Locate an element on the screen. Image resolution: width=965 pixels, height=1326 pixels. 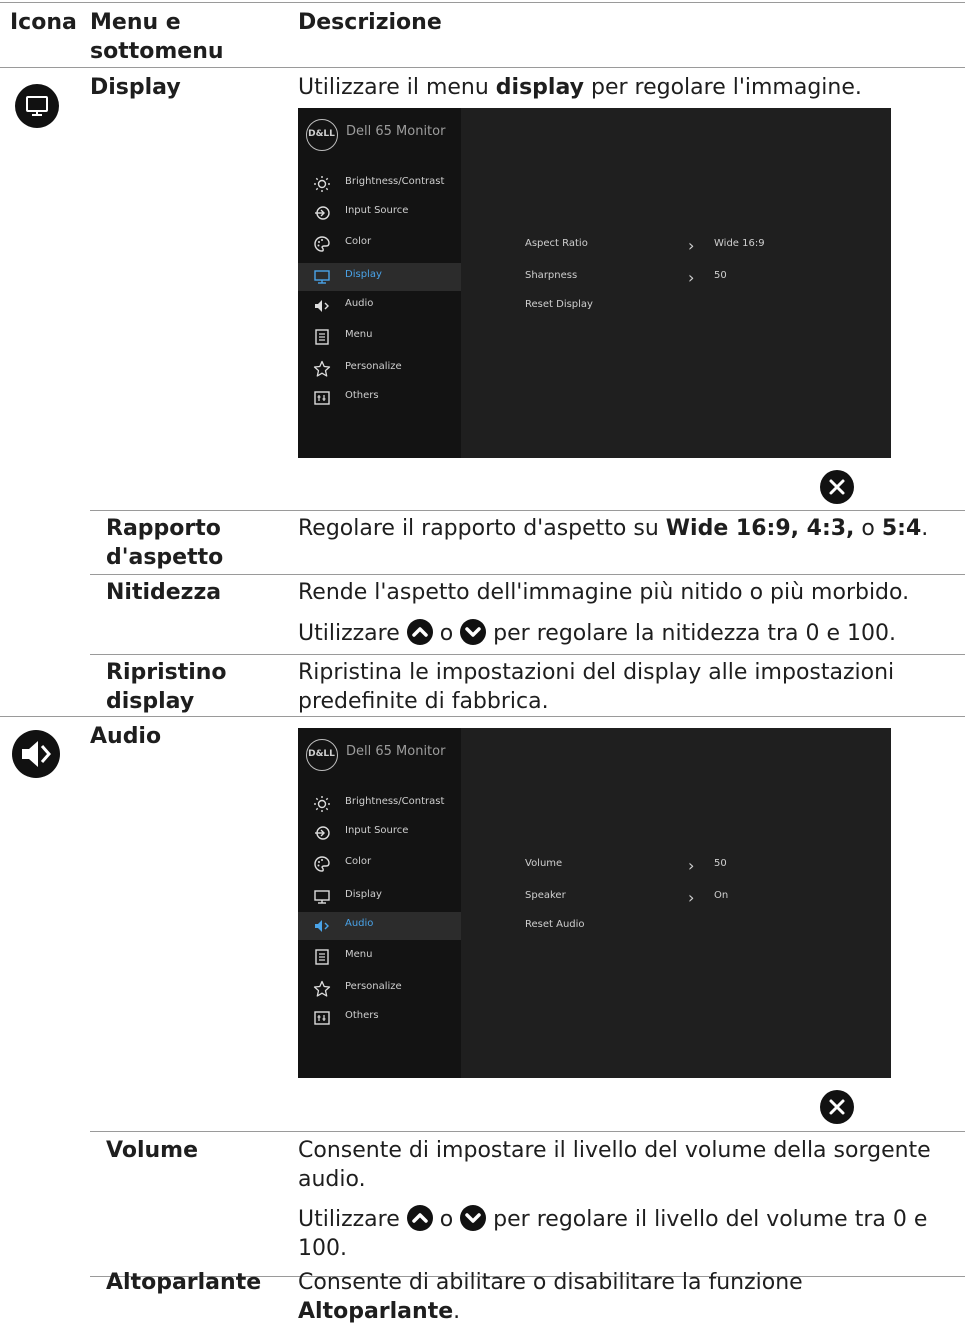
speaker-icon is located at coordinates (322, 926).